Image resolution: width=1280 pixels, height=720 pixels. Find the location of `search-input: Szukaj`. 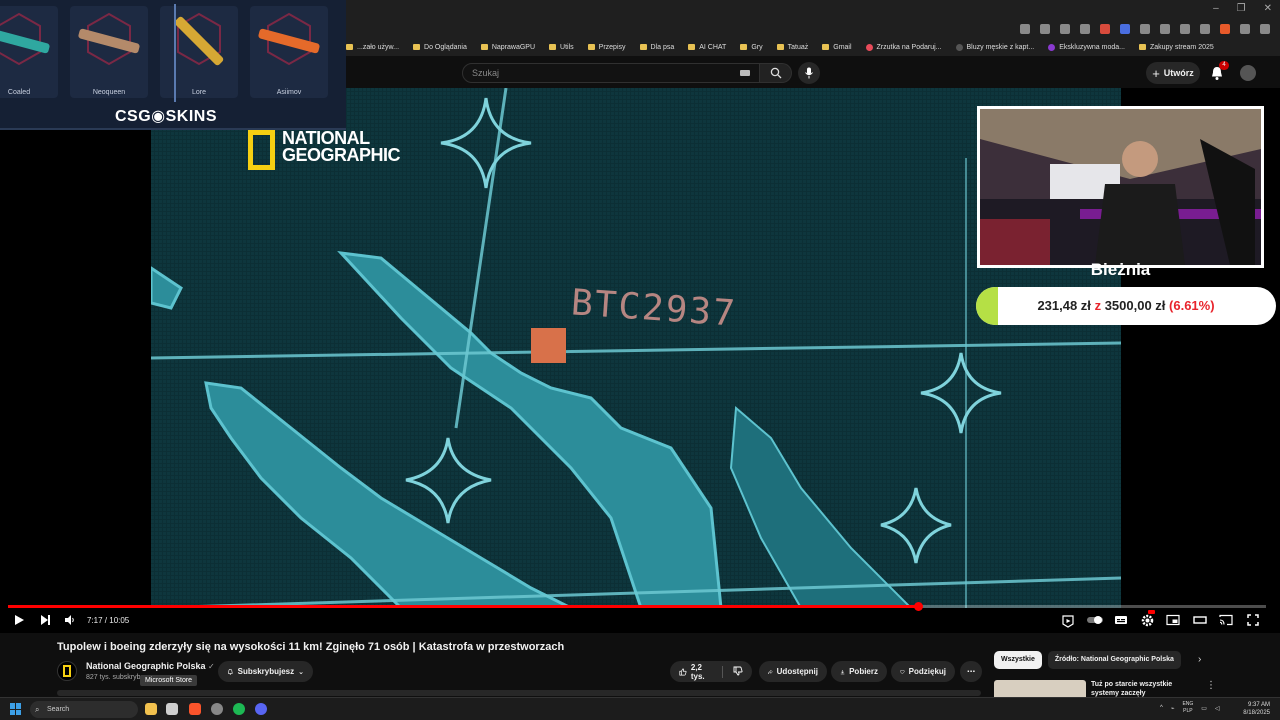

search-input: Szukaj is located at coordinates (611, 73).